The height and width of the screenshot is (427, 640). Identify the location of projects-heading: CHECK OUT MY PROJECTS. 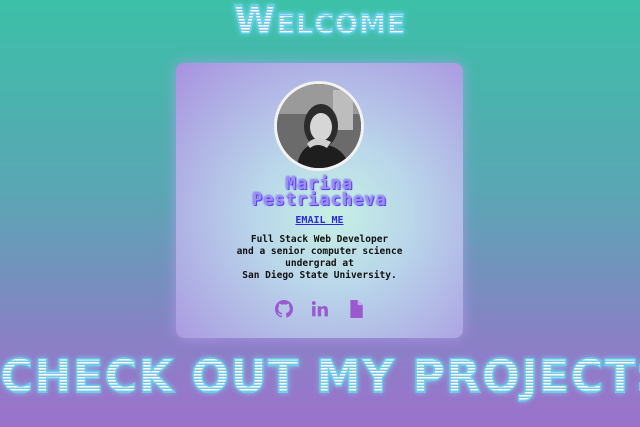
(320, 376).